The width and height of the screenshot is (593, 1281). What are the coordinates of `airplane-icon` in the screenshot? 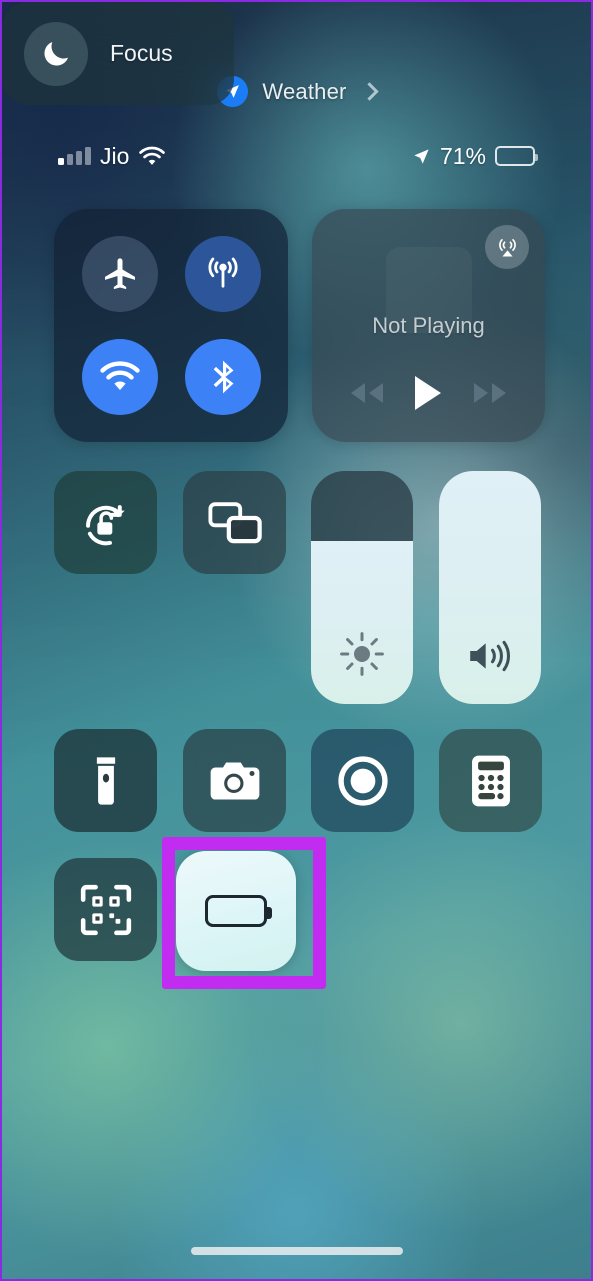 It's located at (119, 274).